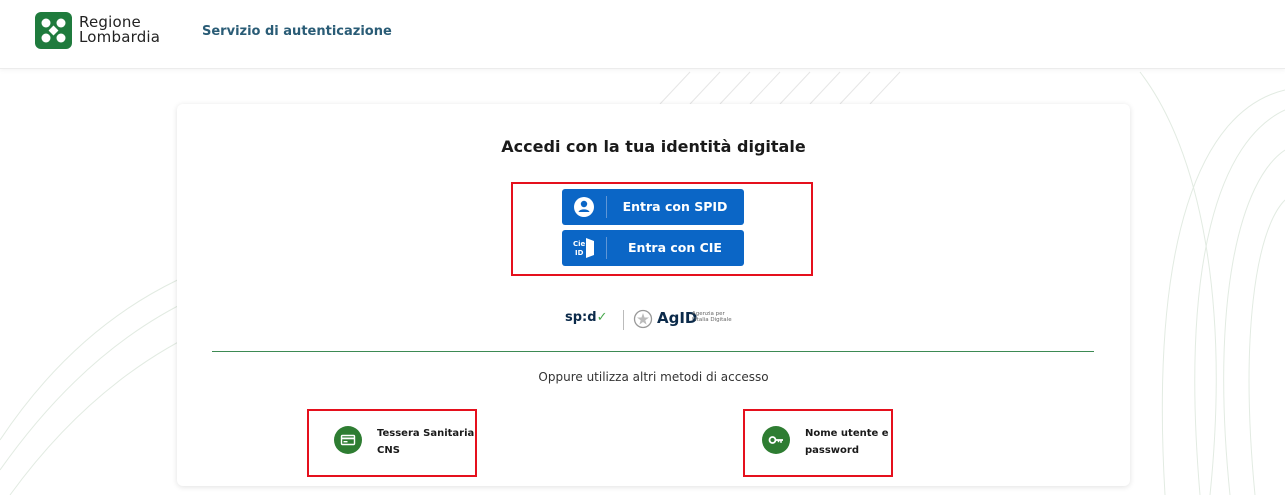  Describe the element at coordinates (712, 317) in the screenshot. I see `agid-subtitle: Agenzia per l'Italia Digitale` at that location.